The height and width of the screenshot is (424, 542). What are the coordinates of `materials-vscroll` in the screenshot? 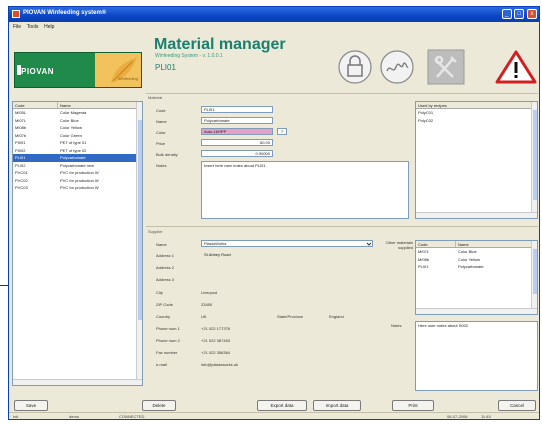 It's located at (139, 243).